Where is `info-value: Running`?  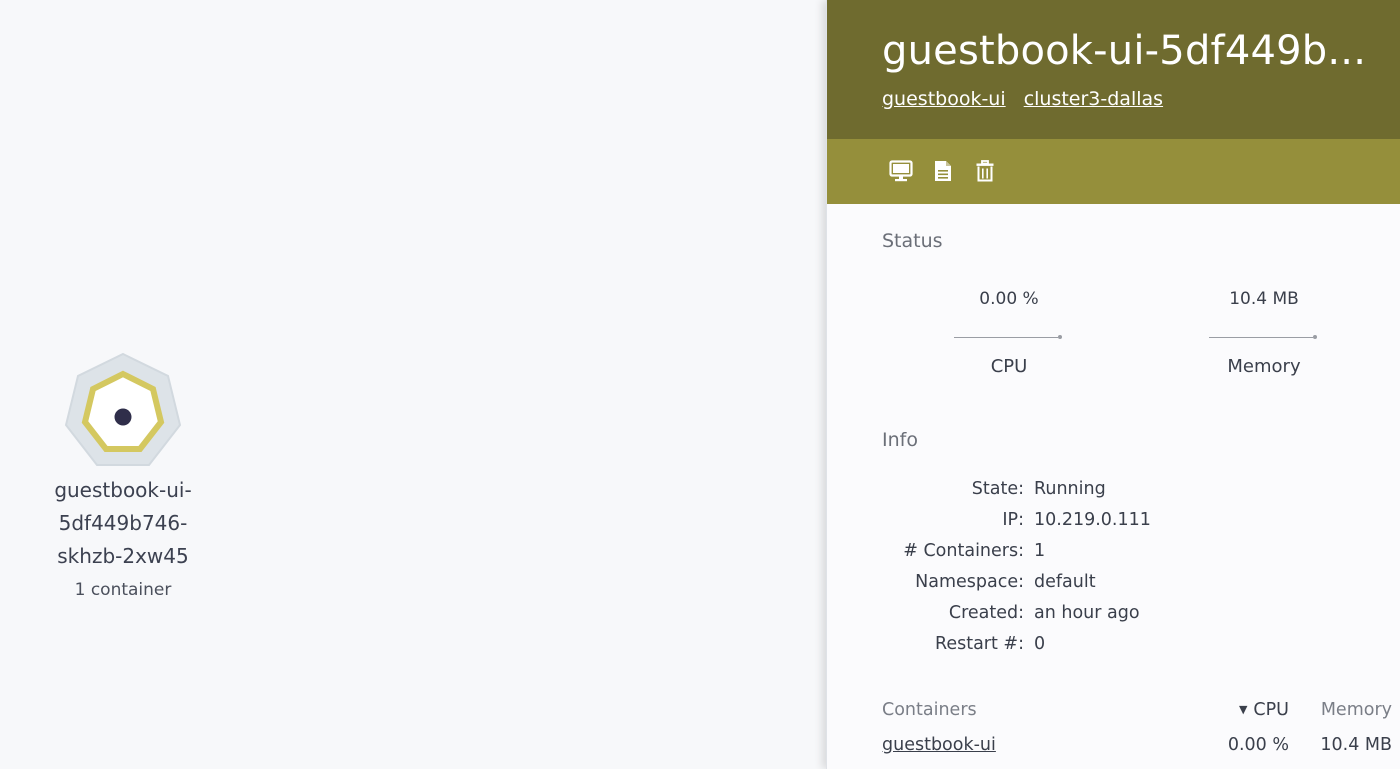
info-value: Running is located at coordinates (1070, 489).